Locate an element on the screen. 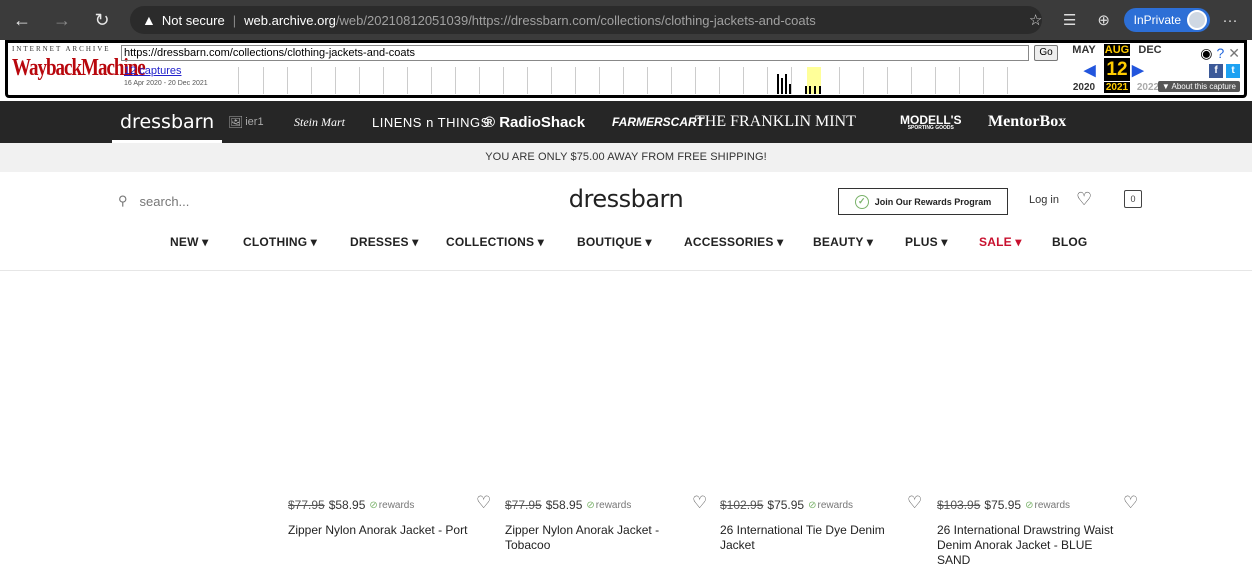 The image size is (1252, 568). site-logo: dressbarn is located at coordinates (626, 199).